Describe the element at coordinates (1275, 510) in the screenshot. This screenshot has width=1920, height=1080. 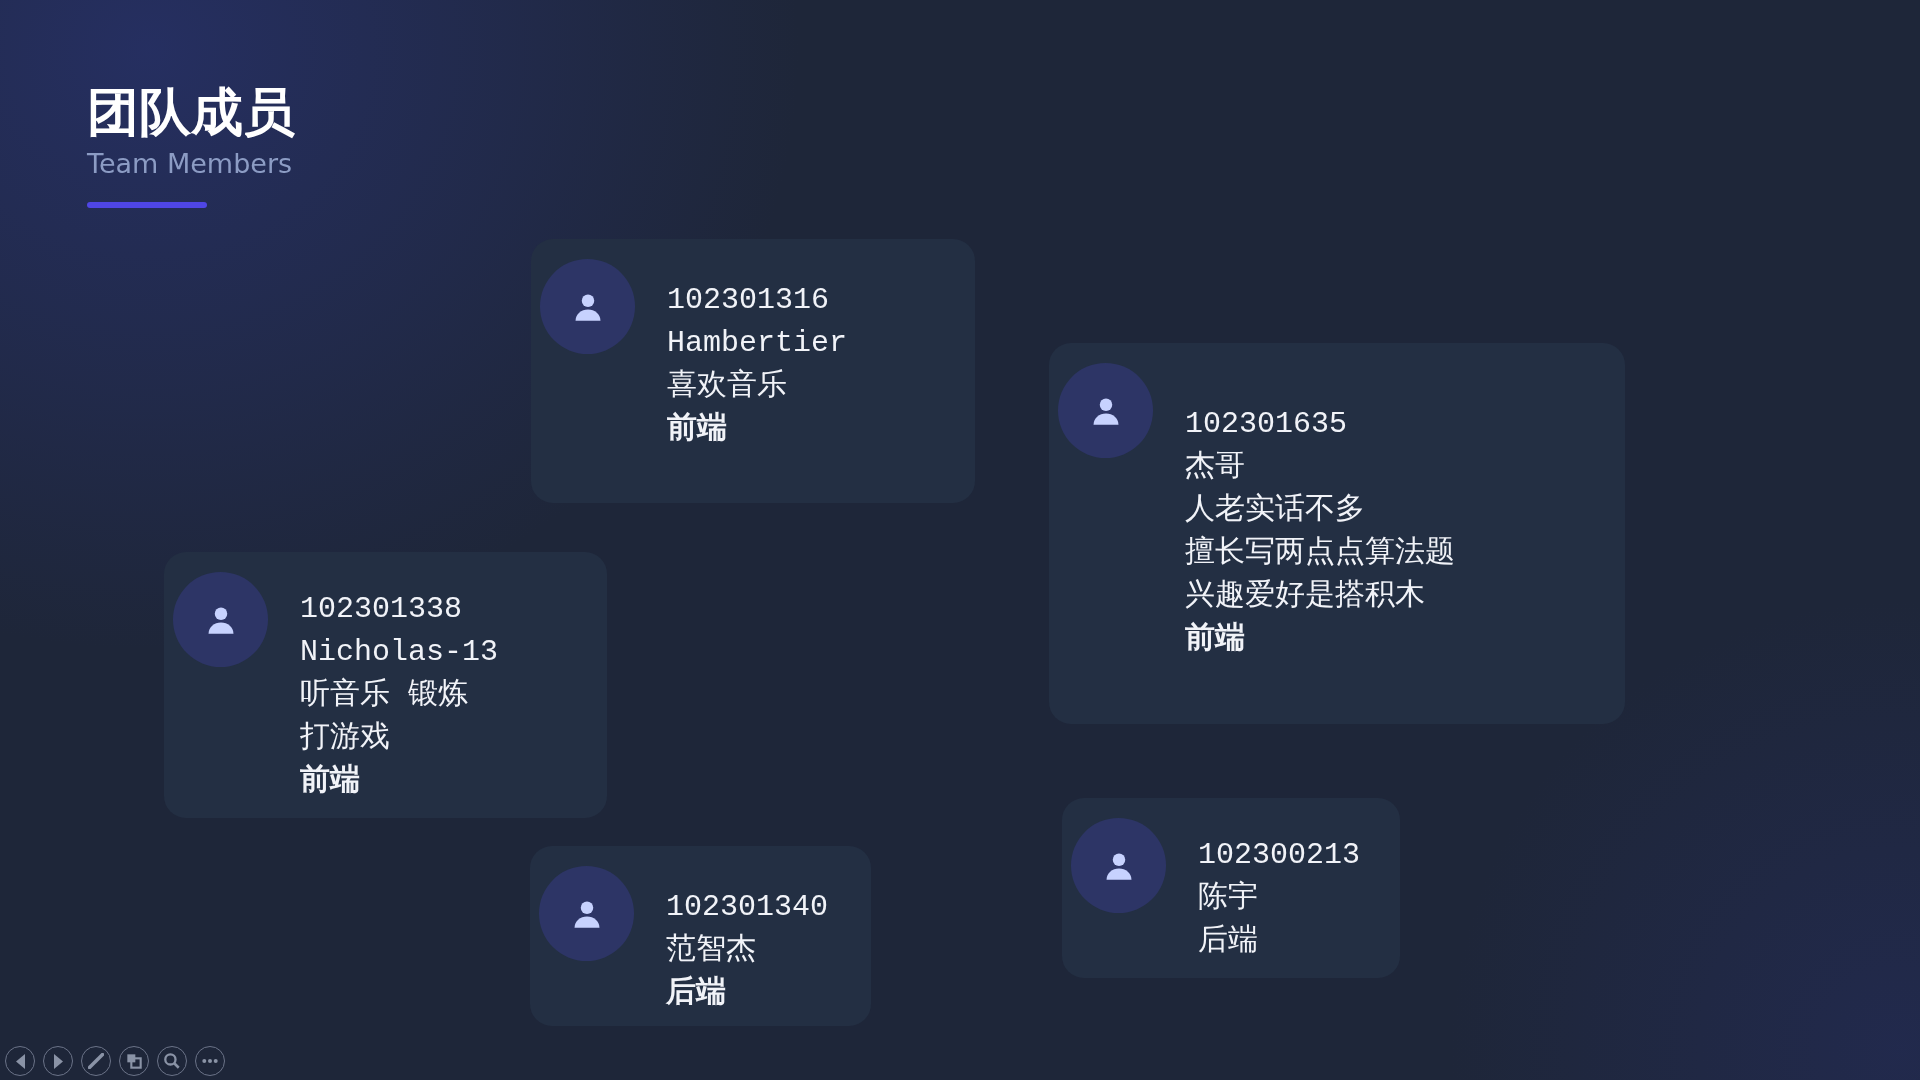
I see `member-info-text: 人老实话不多` at that location.